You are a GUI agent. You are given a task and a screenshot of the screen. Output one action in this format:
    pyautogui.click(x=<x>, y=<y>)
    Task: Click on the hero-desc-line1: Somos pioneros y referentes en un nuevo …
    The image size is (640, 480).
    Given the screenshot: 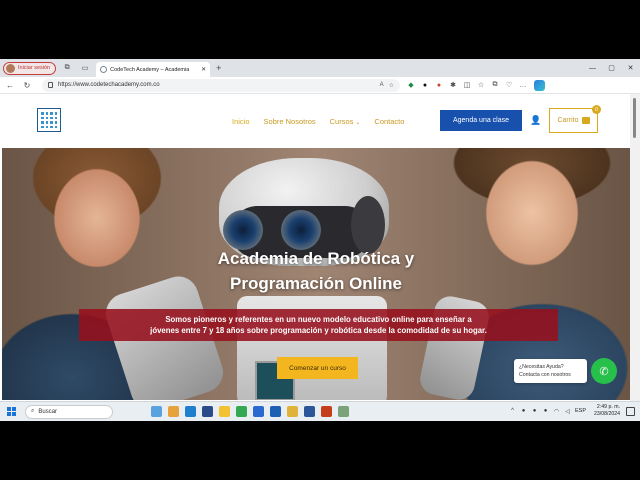 What is the action you would take?
    pyautogui.click(x=318, y=319)
    